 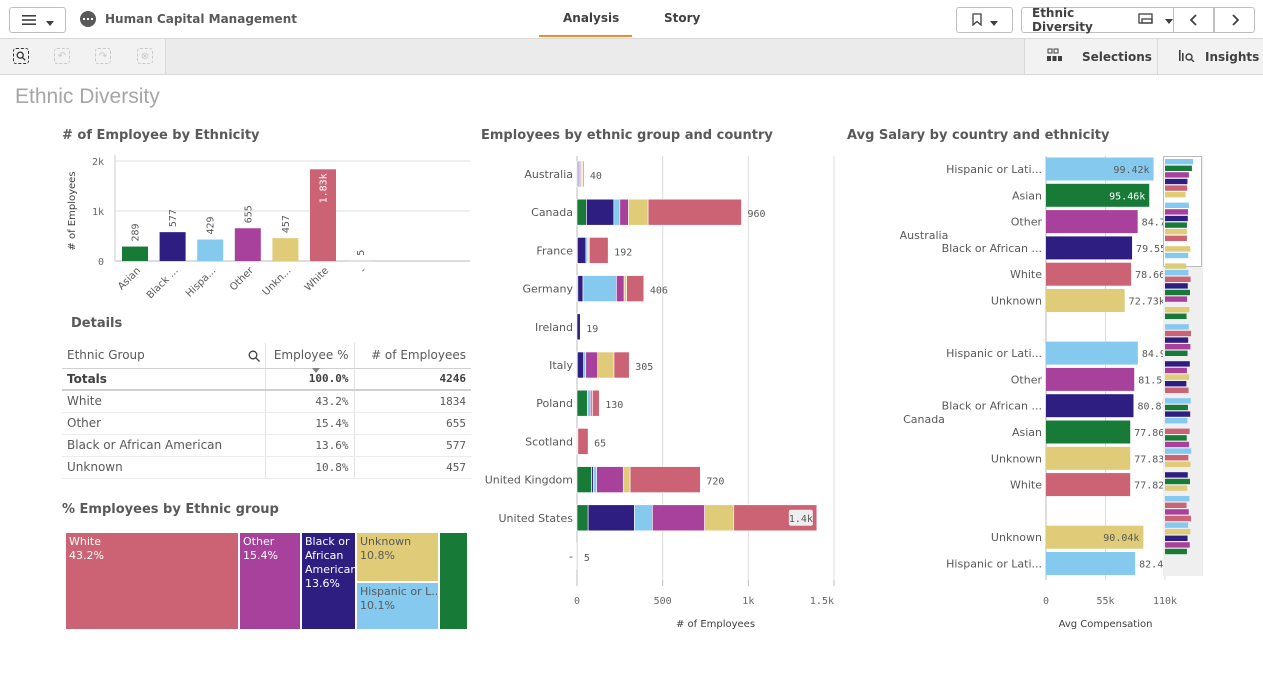 What do you see at coordinates (309, 356) in the screenshot?
I see `column-header-employee-pct: Employee %` at bounding box center [309, 356].